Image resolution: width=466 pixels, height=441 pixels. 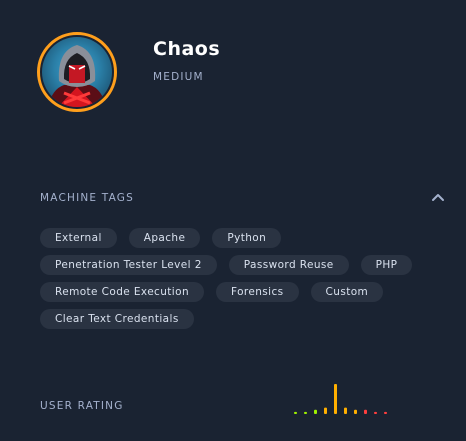 What do you see at coordinates (247, 238) in the screenshot?
I see `tag-python: Python` at bounding box center [247, 238].